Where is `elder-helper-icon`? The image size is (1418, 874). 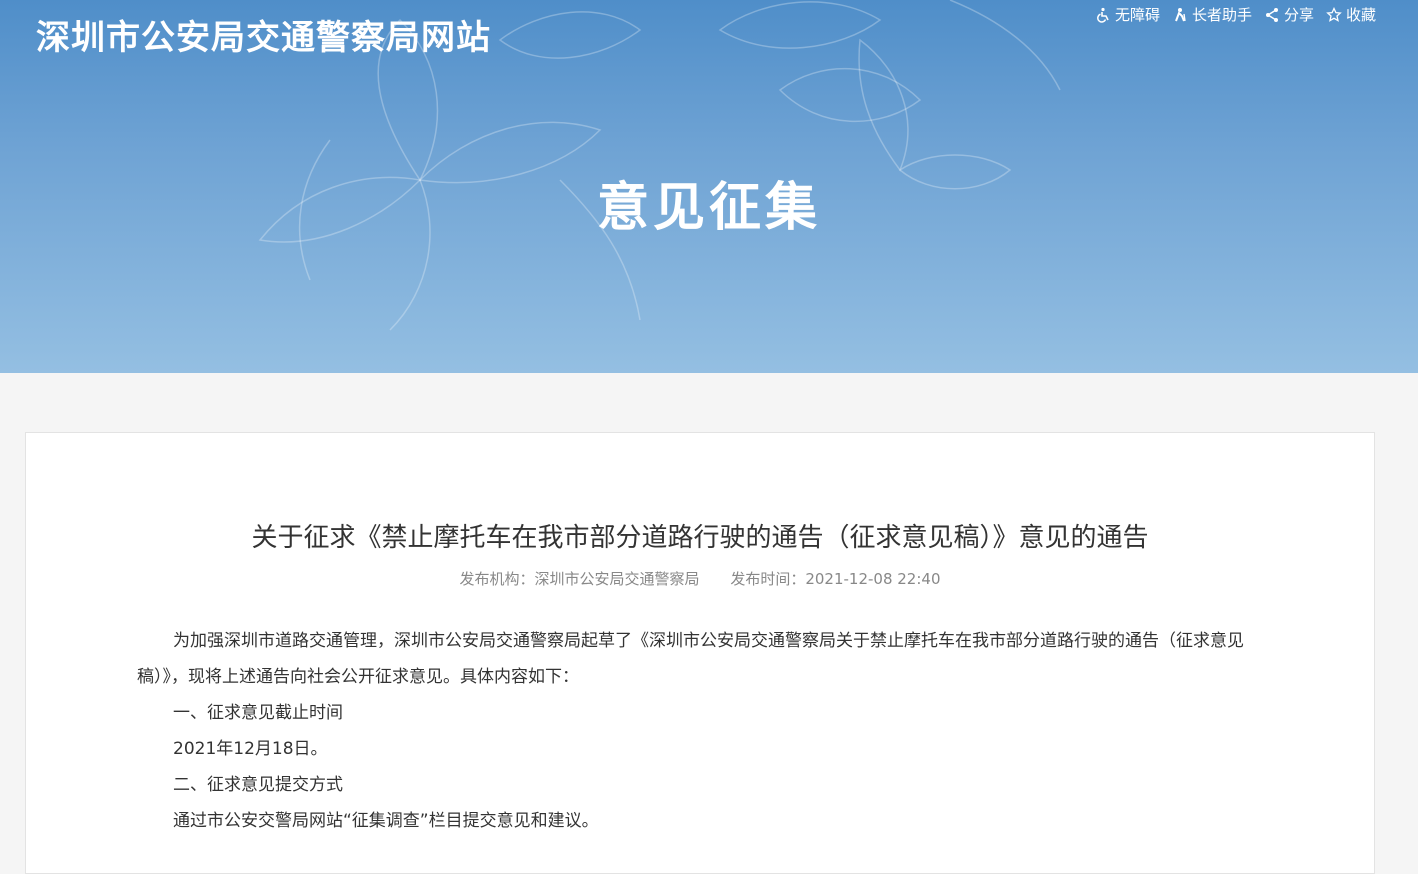 elder-helper-icon is located at coordinates (1180, 15).